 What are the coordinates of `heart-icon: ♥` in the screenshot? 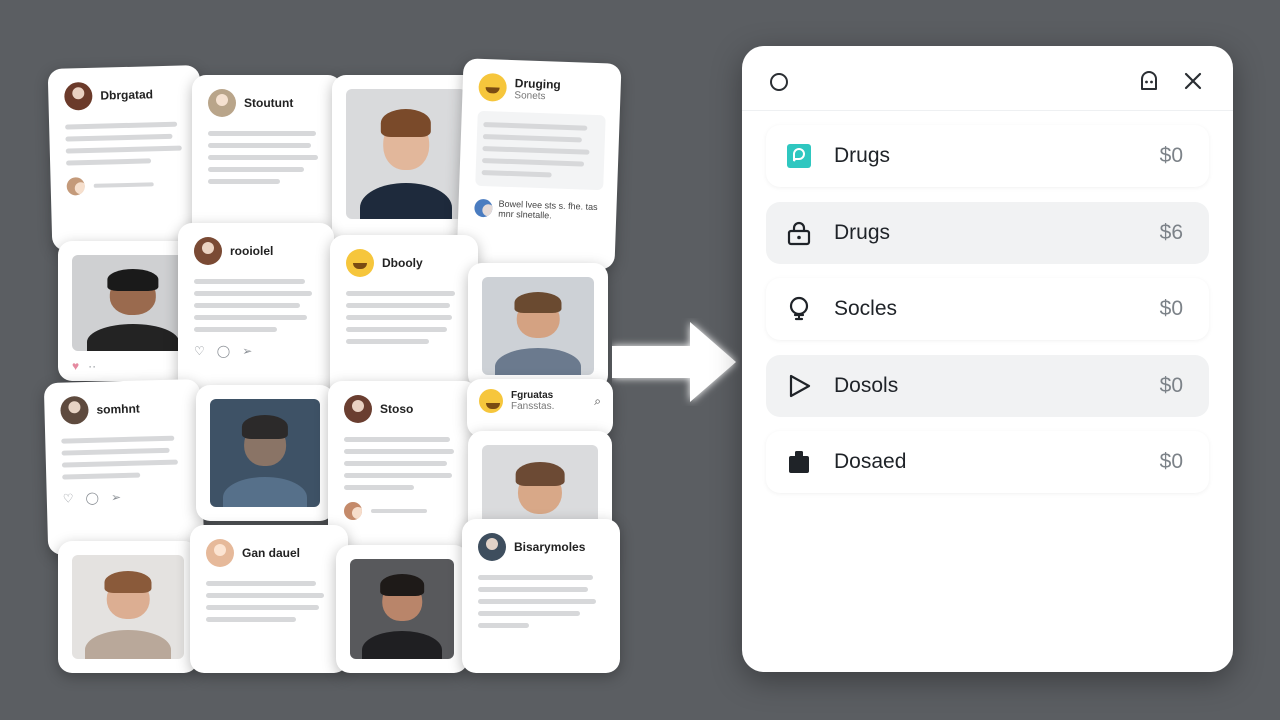 It's located at (75, 366).